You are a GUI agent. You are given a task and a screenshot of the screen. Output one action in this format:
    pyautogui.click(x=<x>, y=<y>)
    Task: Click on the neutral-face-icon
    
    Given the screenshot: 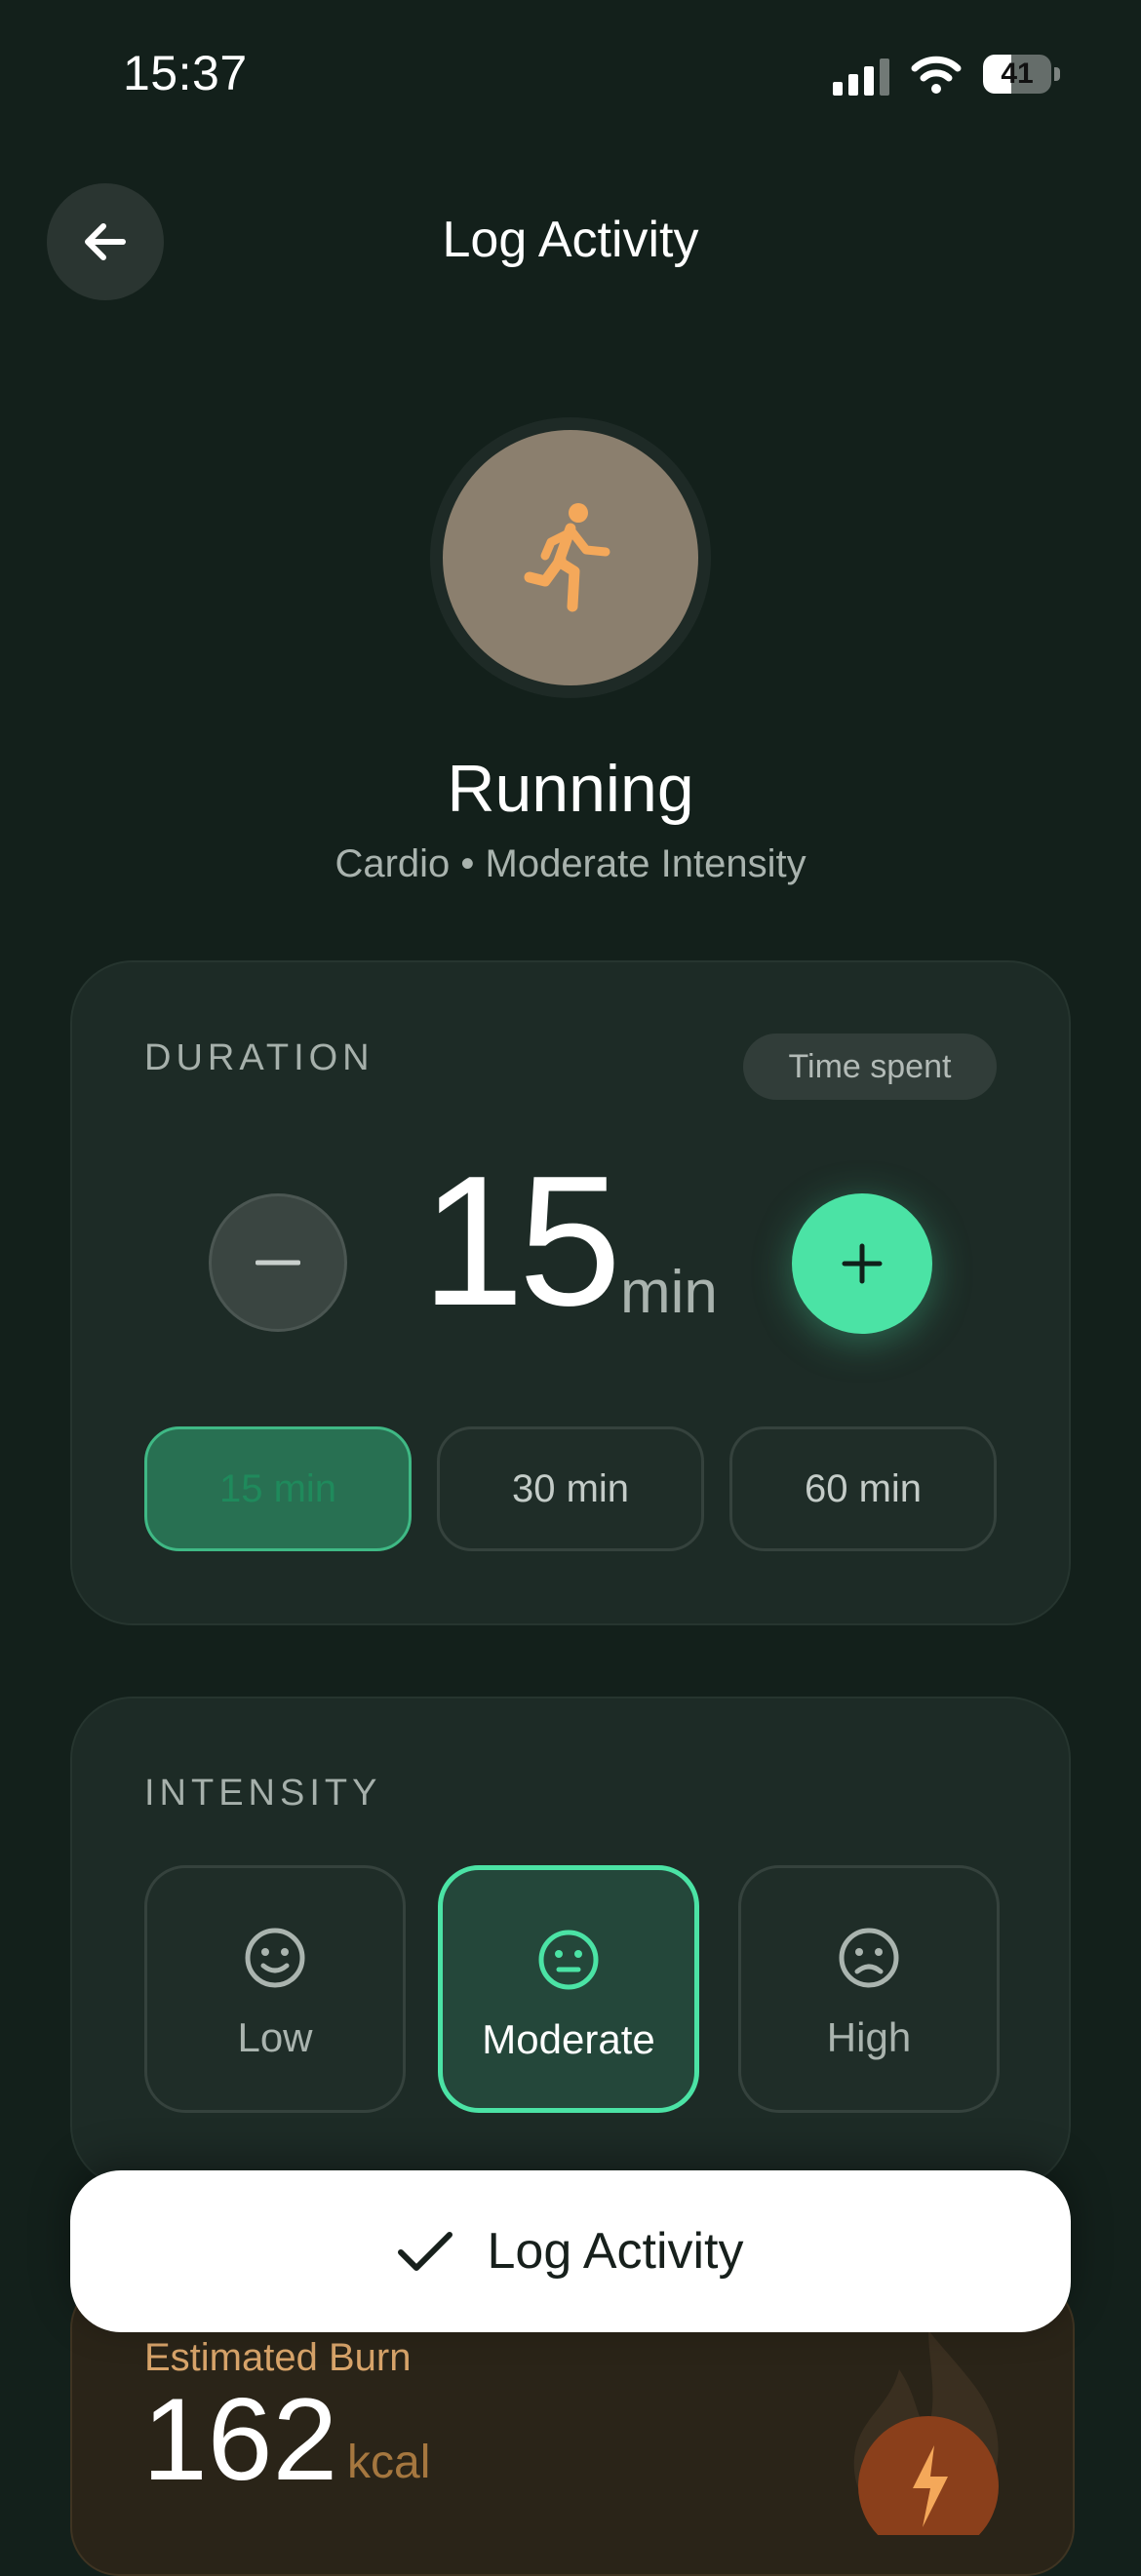 What is the action you would take?
    pyautogui.click(x=568, y=1960)
    